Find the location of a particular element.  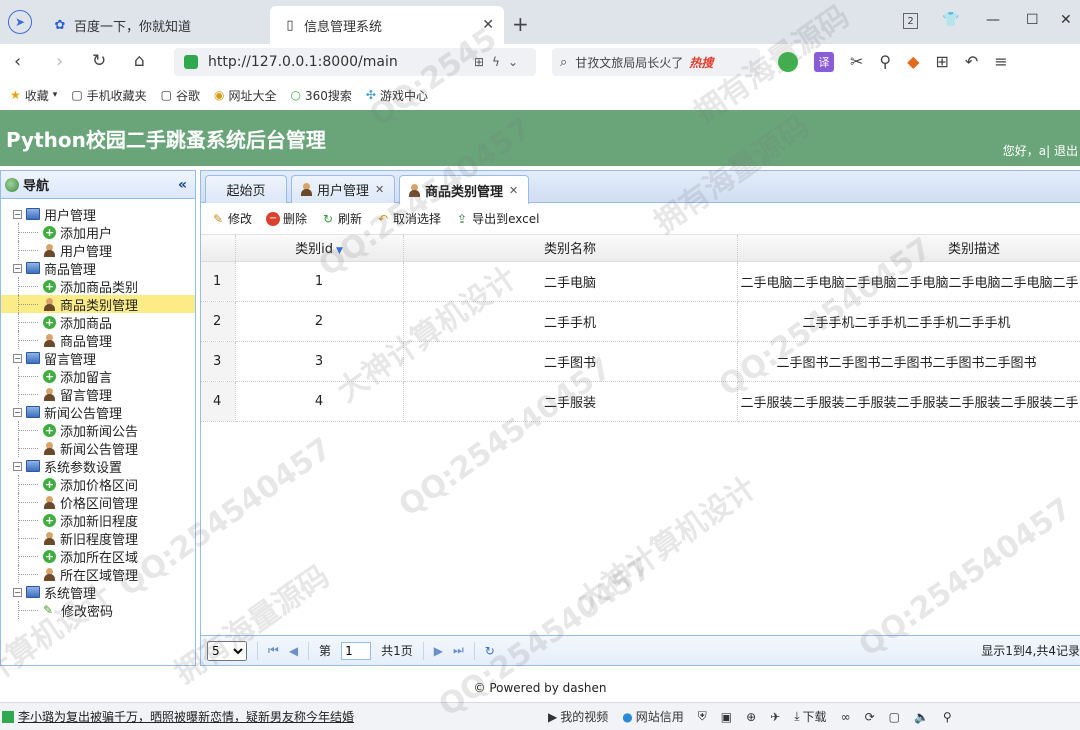

bookmark-google: ▢ 谷歌 is located at coordinates (180, 95).